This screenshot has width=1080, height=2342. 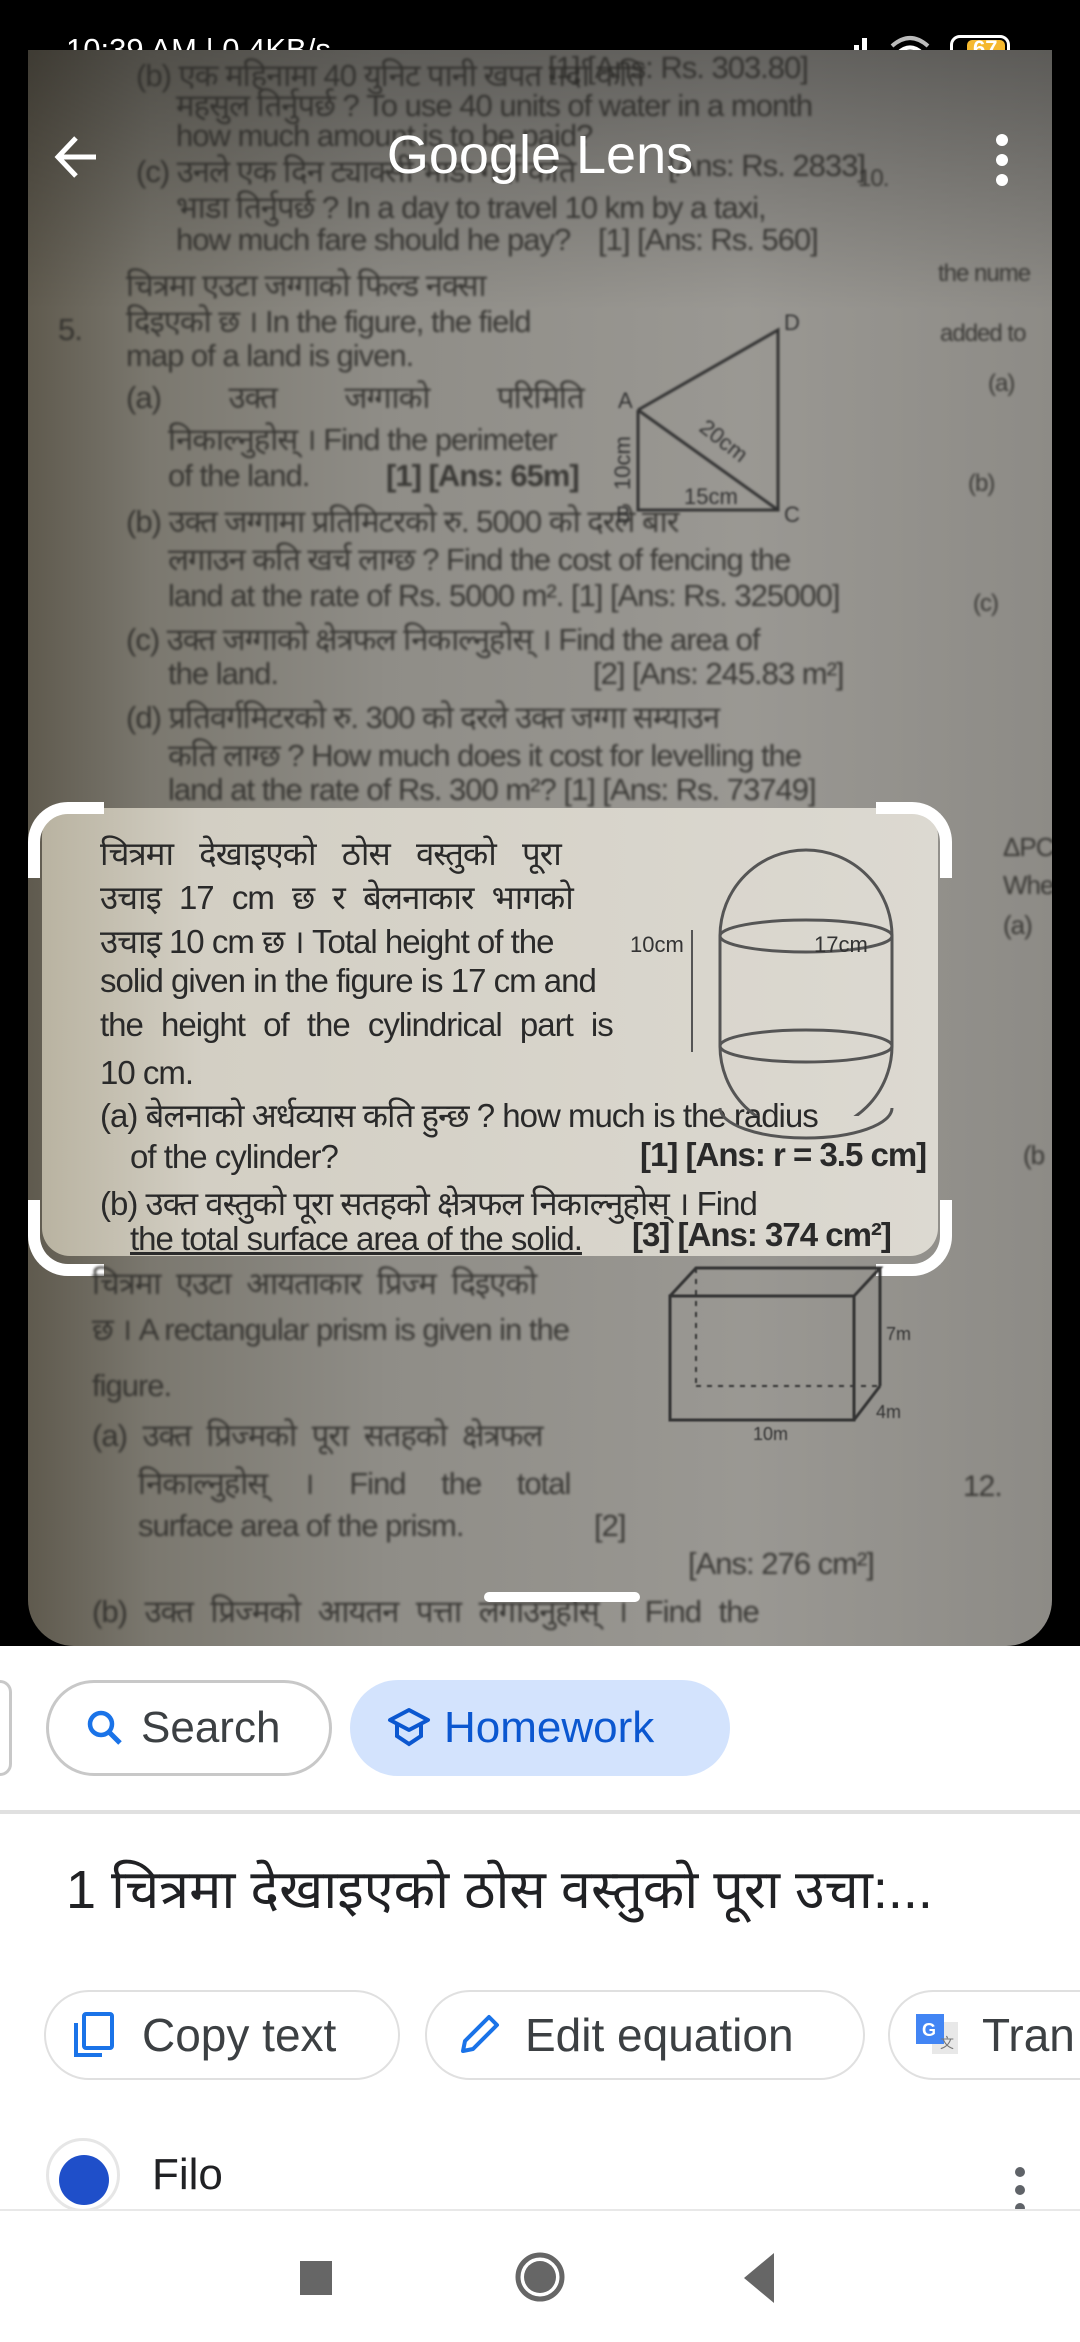 I want to click on margin-text: (b), so click(x=981, y=483).